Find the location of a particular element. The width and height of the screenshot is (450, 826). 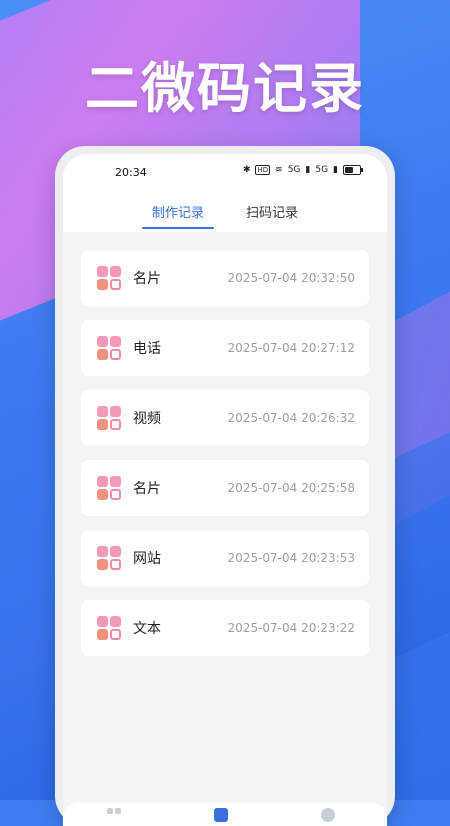

battery-icon is located at coordinates (353, 170).